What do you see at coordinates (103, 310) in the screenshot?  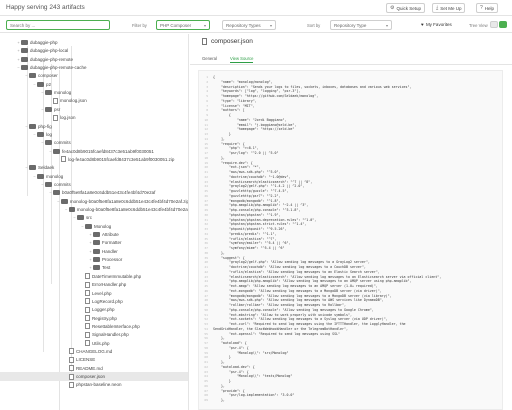 I see `tree-item-label: Logger.php` at bounding box center [103, 310].